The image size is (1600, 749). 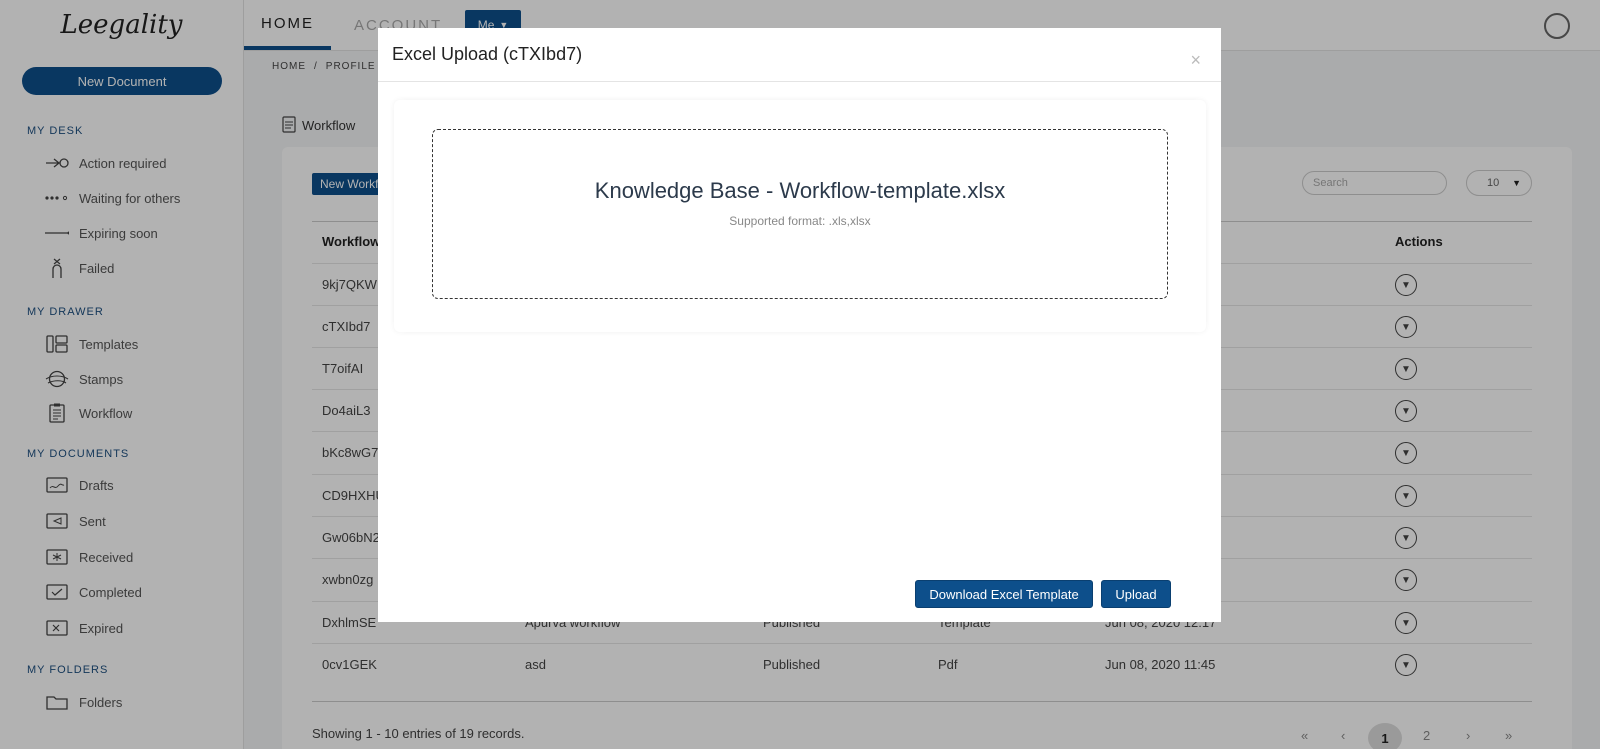 What do you see at coordinates (1136, 594) in the screenshot?
I see `upload-button: Upload` at bounding box center [1136, 594].